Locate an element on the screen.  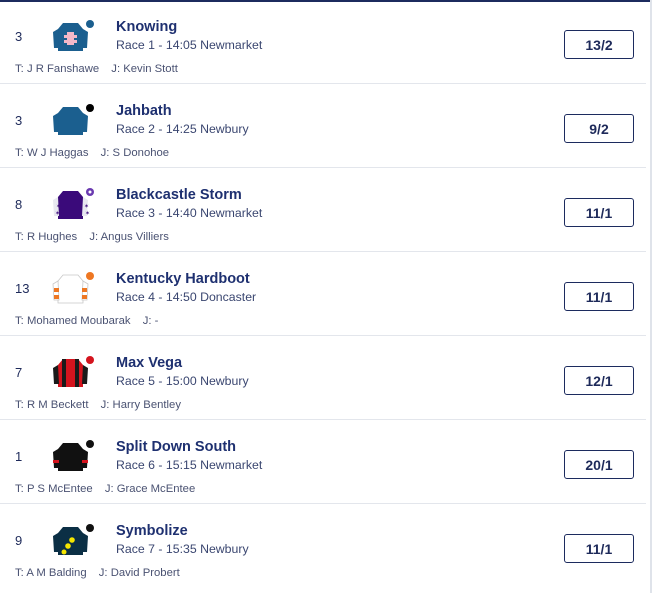
race-info: Race 2 - 14:25 Newbury is located at coordinates (182, 129).